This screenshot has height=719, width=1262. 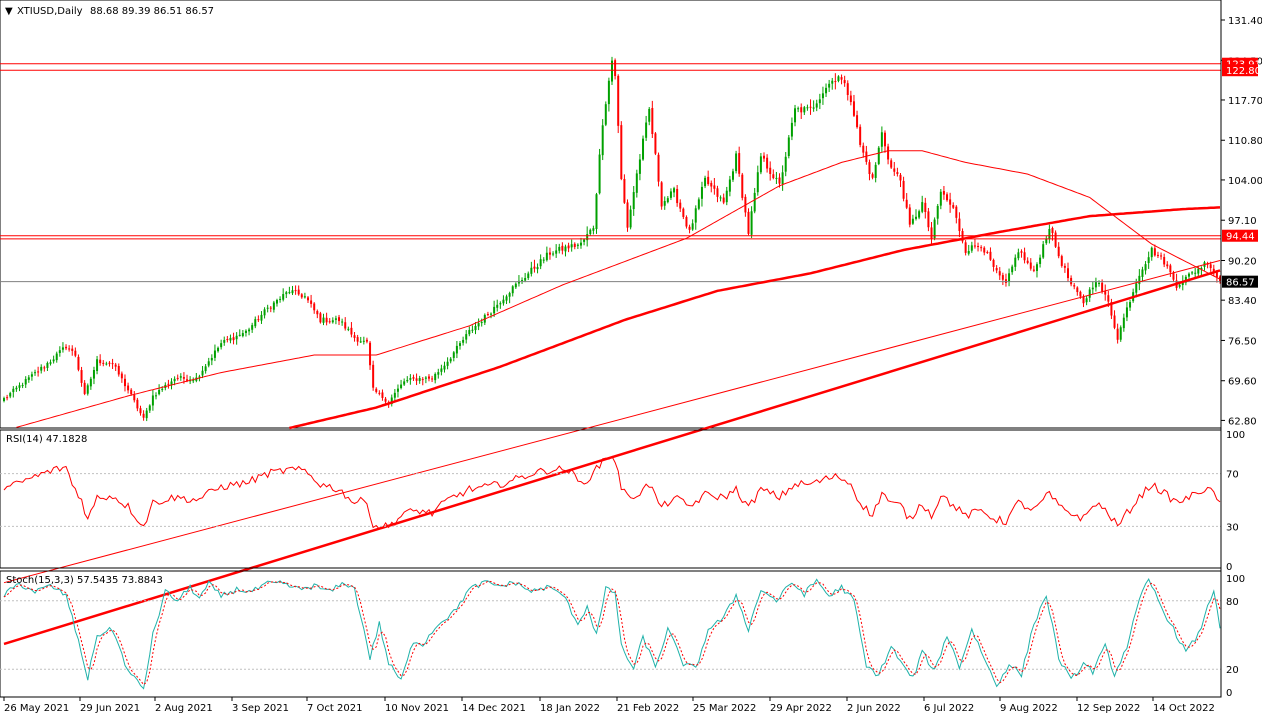 What do you see at coordinates (1243, 71) in the screenshot?
I see `price-level-label: 122.80` at bounding box center [1243, 71].